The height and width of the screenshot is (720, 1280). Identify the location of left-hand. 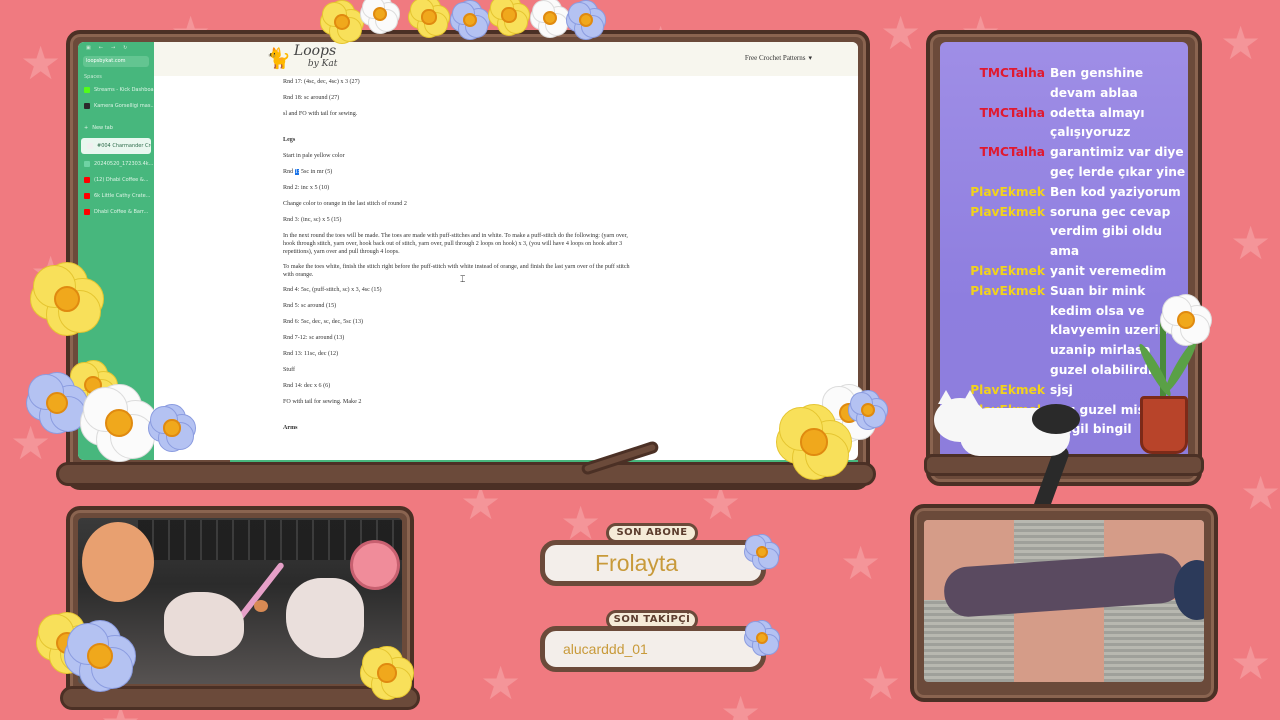
(204, 624).